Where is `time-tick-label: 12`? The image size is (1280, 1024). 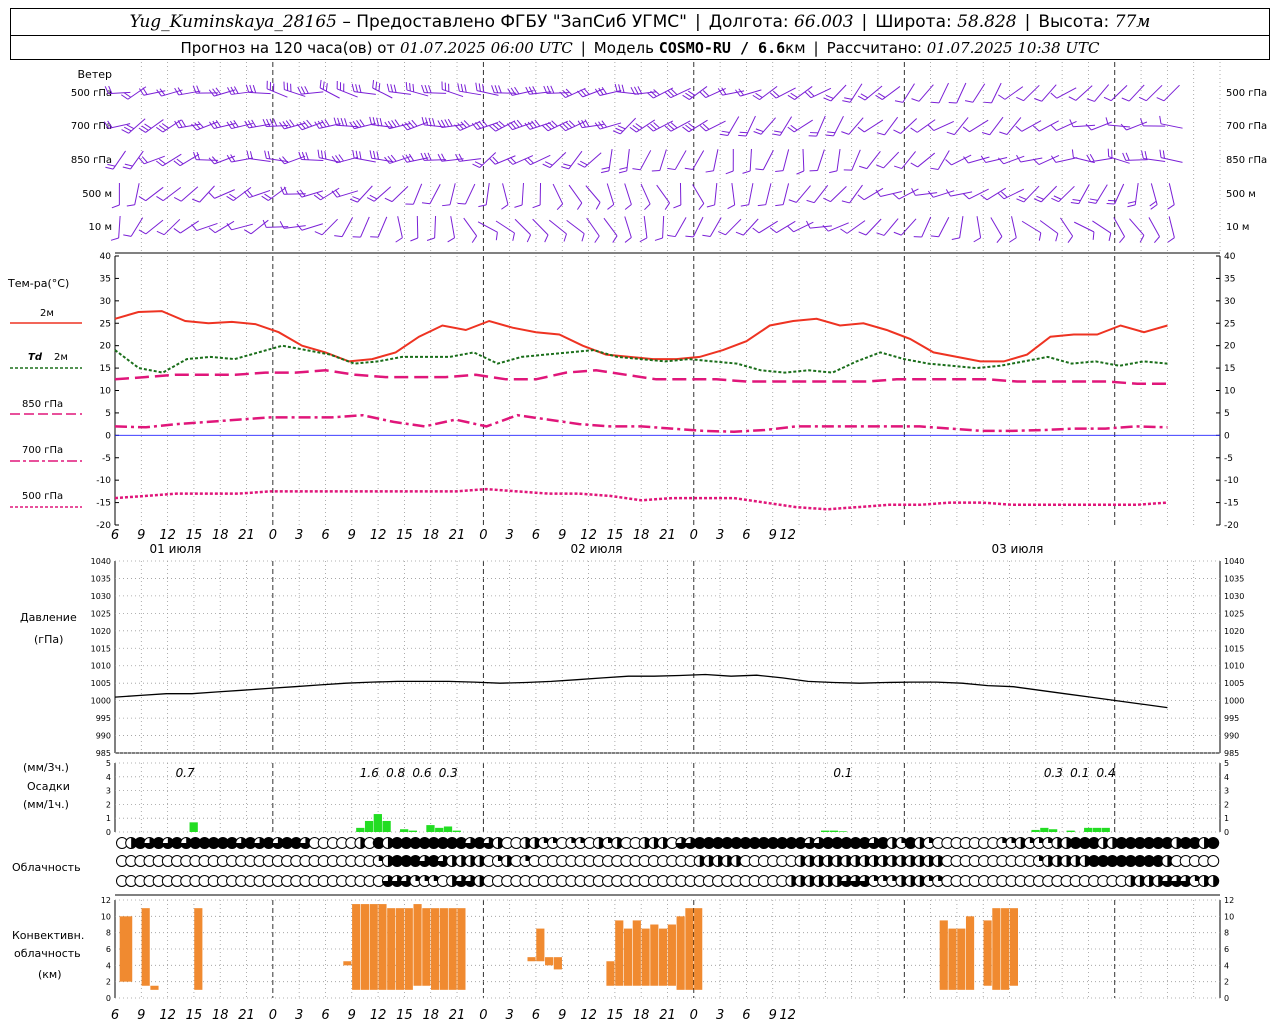
time-tick-label: 12 is located at coordinates (588, 535).